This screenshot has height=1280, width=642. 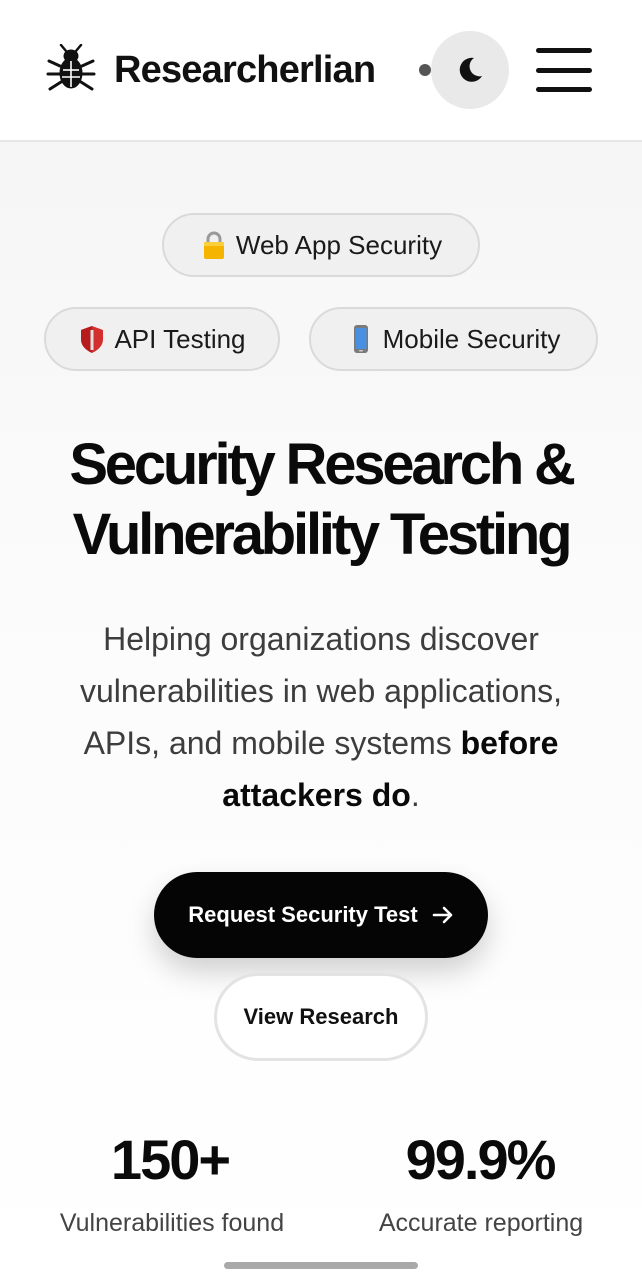 I want to click on stat-label-vulnerabilities: Vulnerabilities found, so click(x=172, y=1223).